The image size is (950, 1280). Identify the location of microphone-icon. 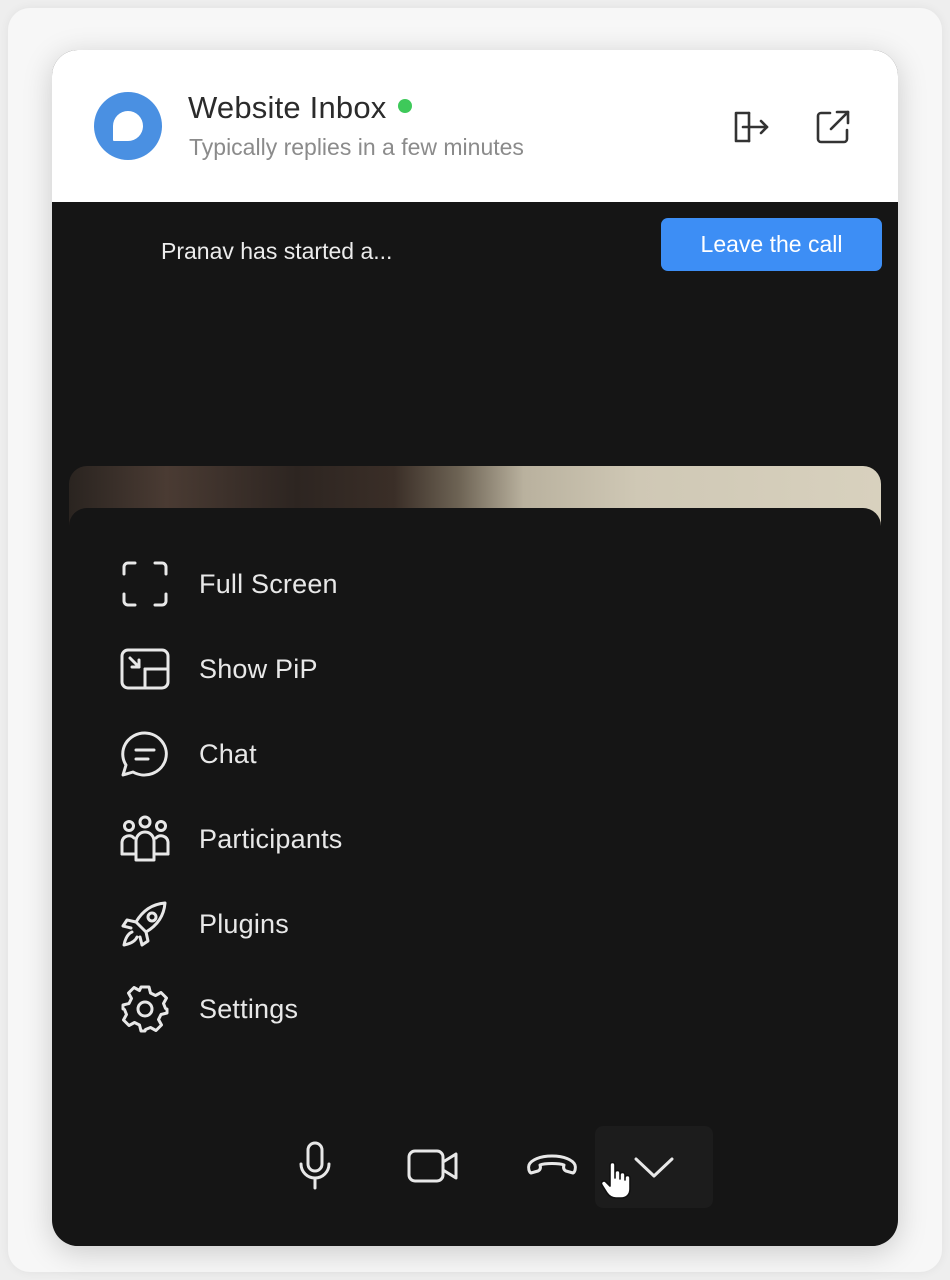
(315, 1166).